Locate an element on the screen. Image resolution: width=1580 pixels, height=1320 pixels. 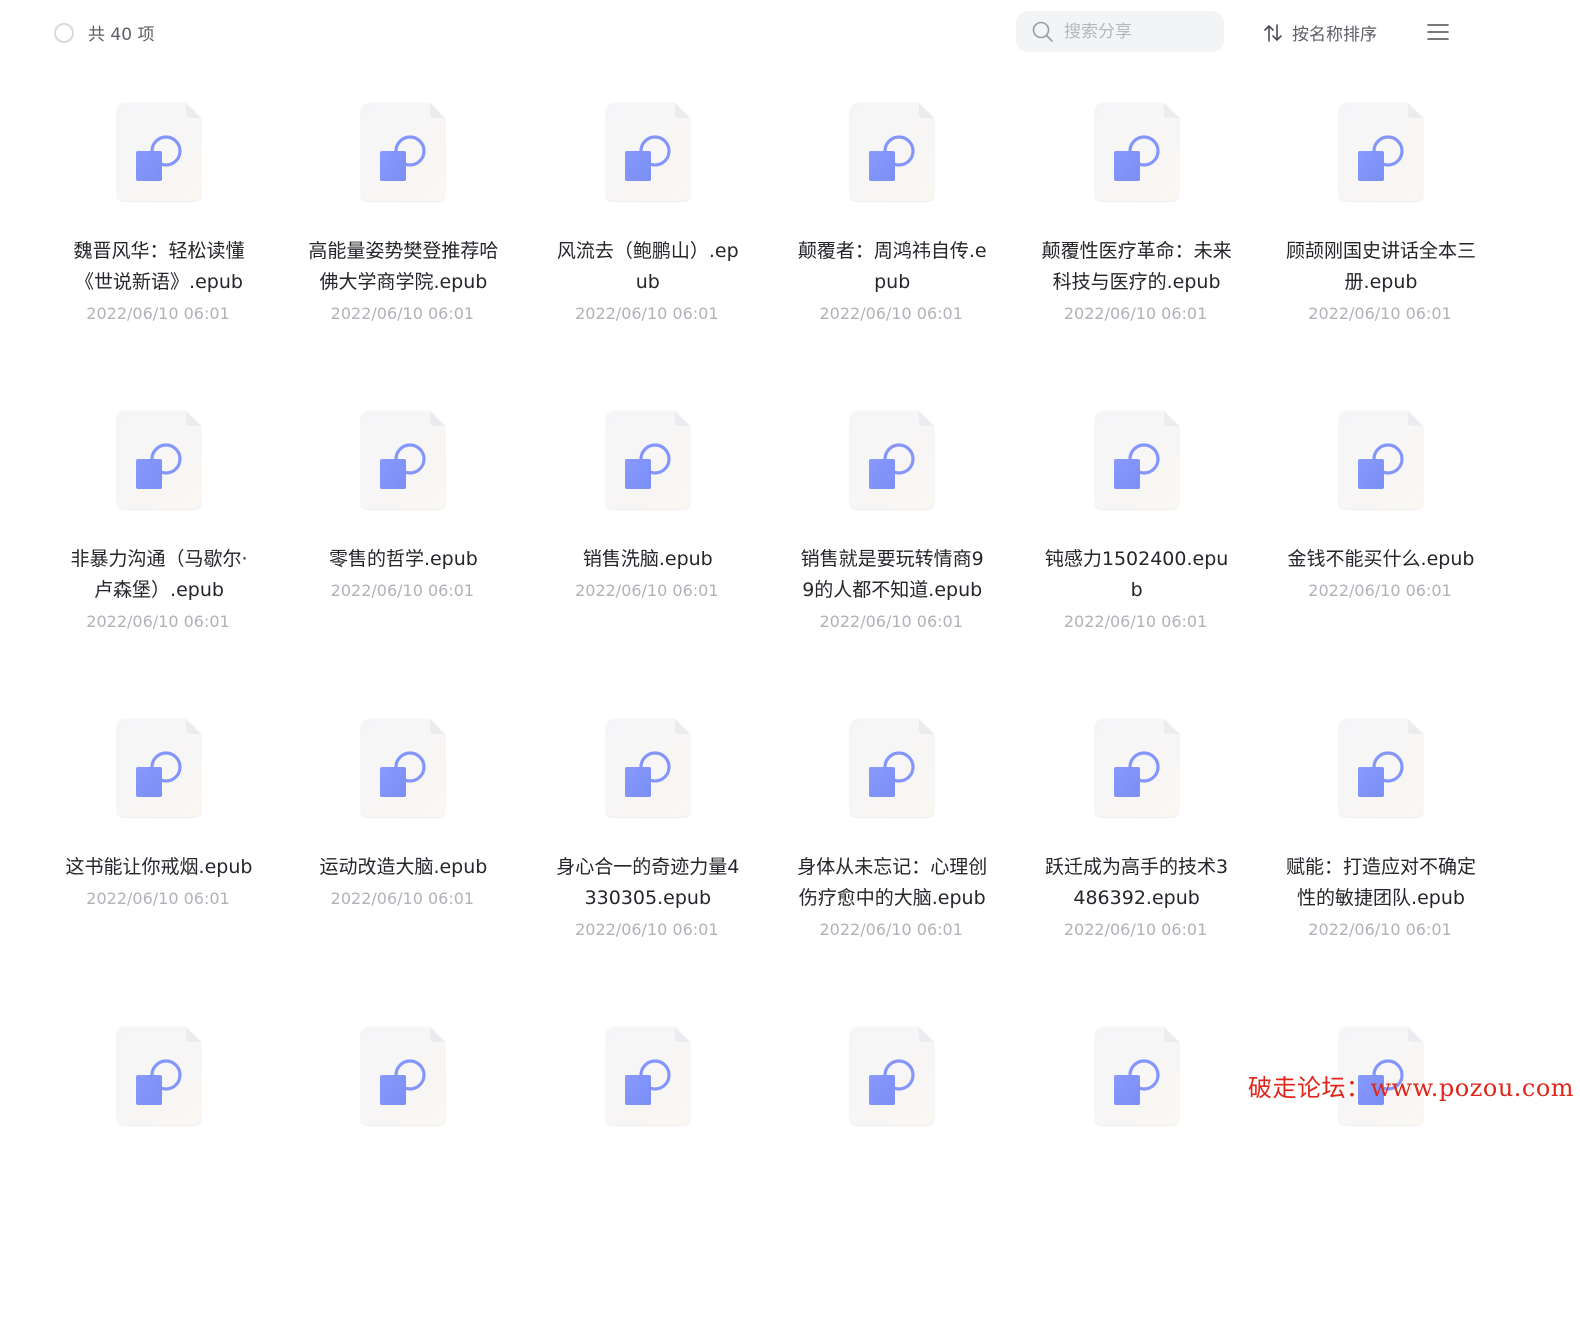
sort-button: 按名称排序 is located at coordinates (1319, 32).